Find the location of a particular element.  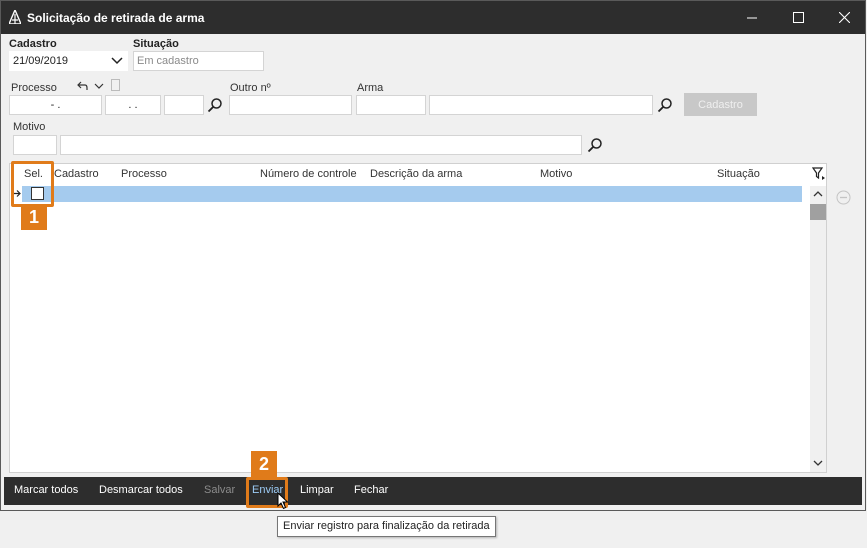

close-button is located at coordinates (844, 17).